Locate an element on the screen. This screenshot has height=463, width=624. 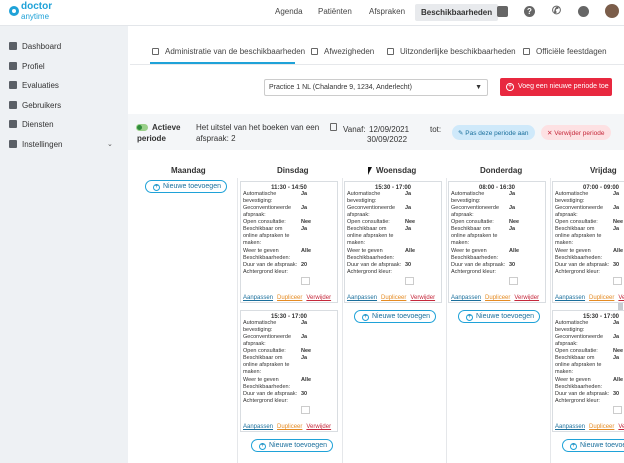
phone-icon: ✆ is located at coordinates (556, 11).